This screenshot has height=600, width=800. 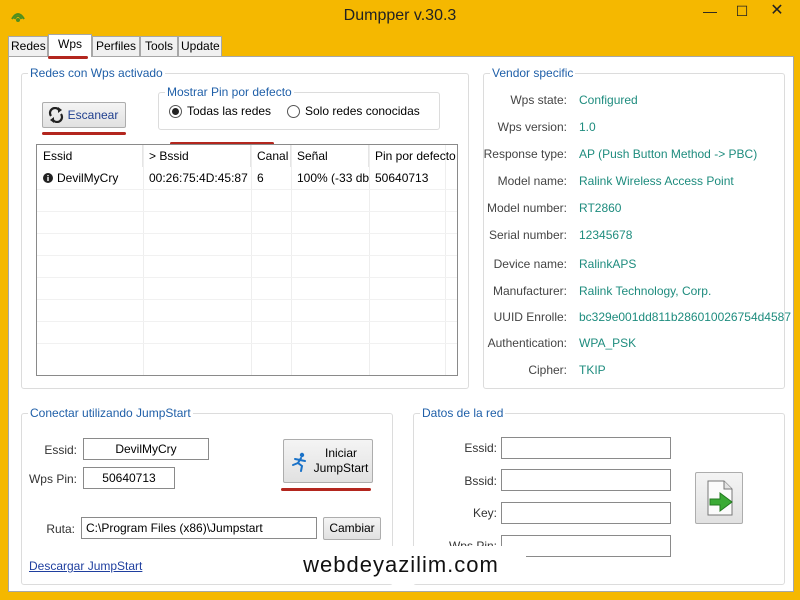 I want to click on maximize-button: ☐, so click(x=742, y=11).